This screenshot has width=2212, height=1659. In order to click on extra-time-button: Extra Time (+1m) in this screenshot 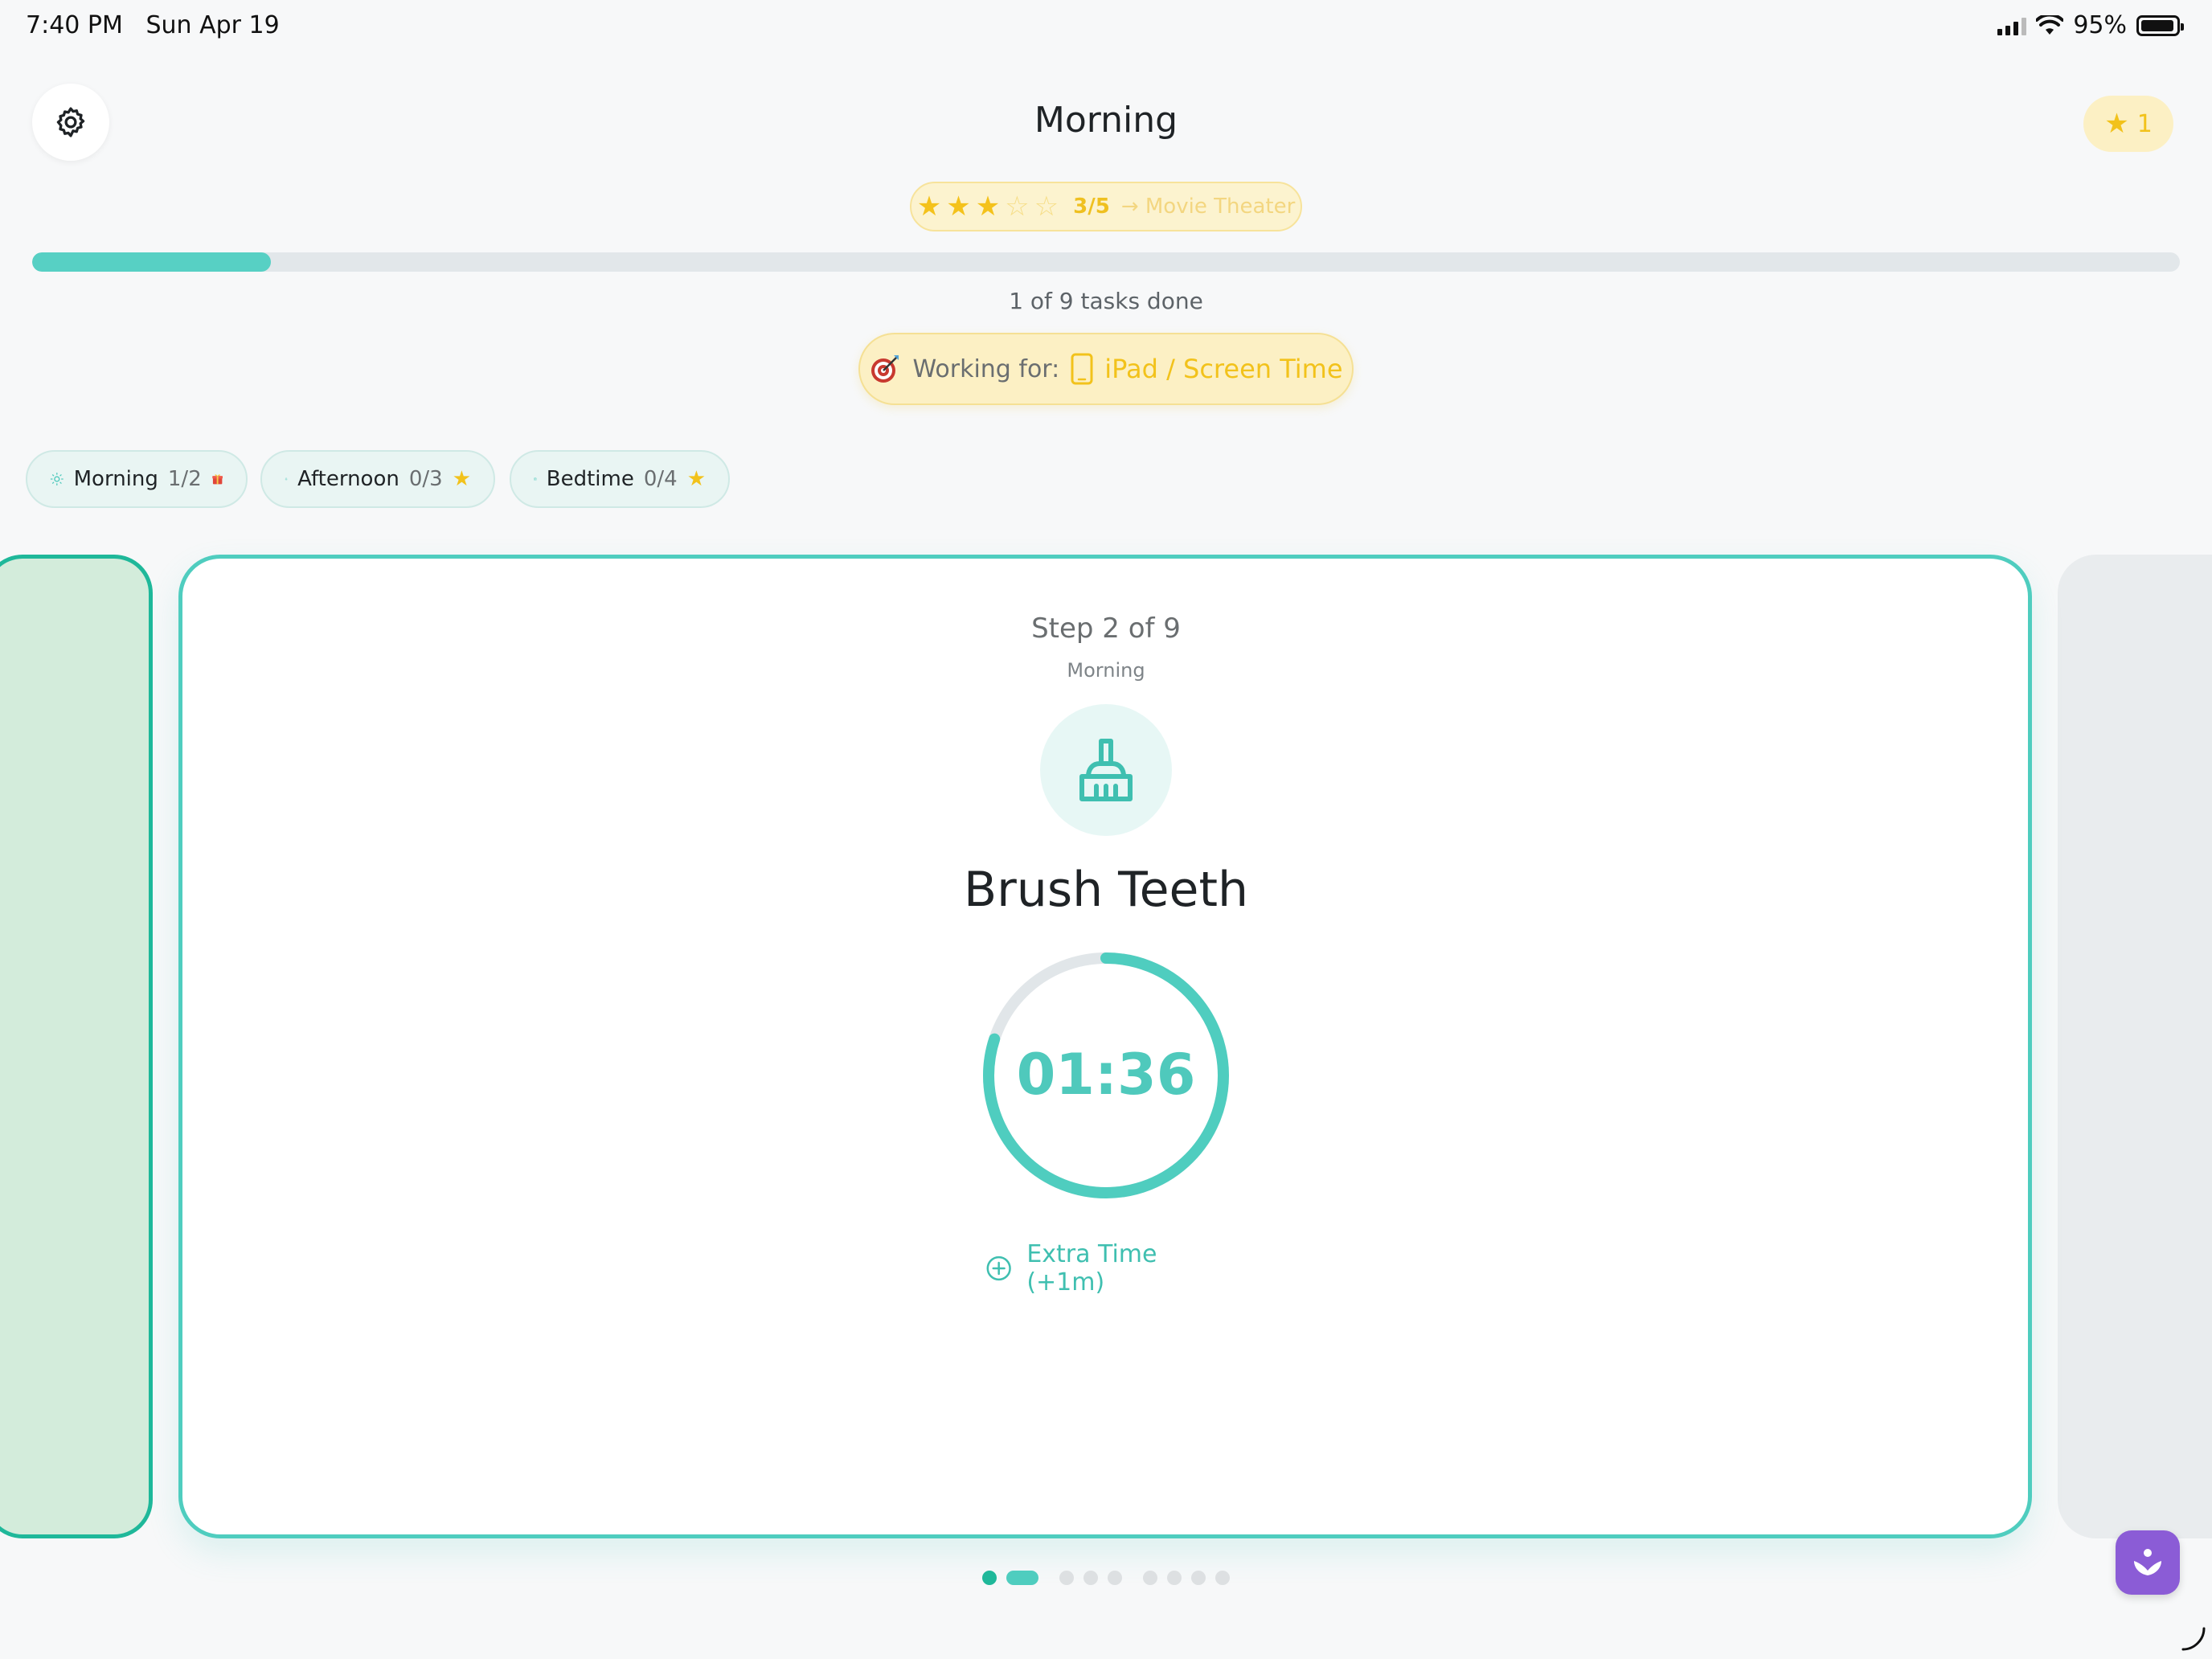, I will do `click(1106, 1268)`.